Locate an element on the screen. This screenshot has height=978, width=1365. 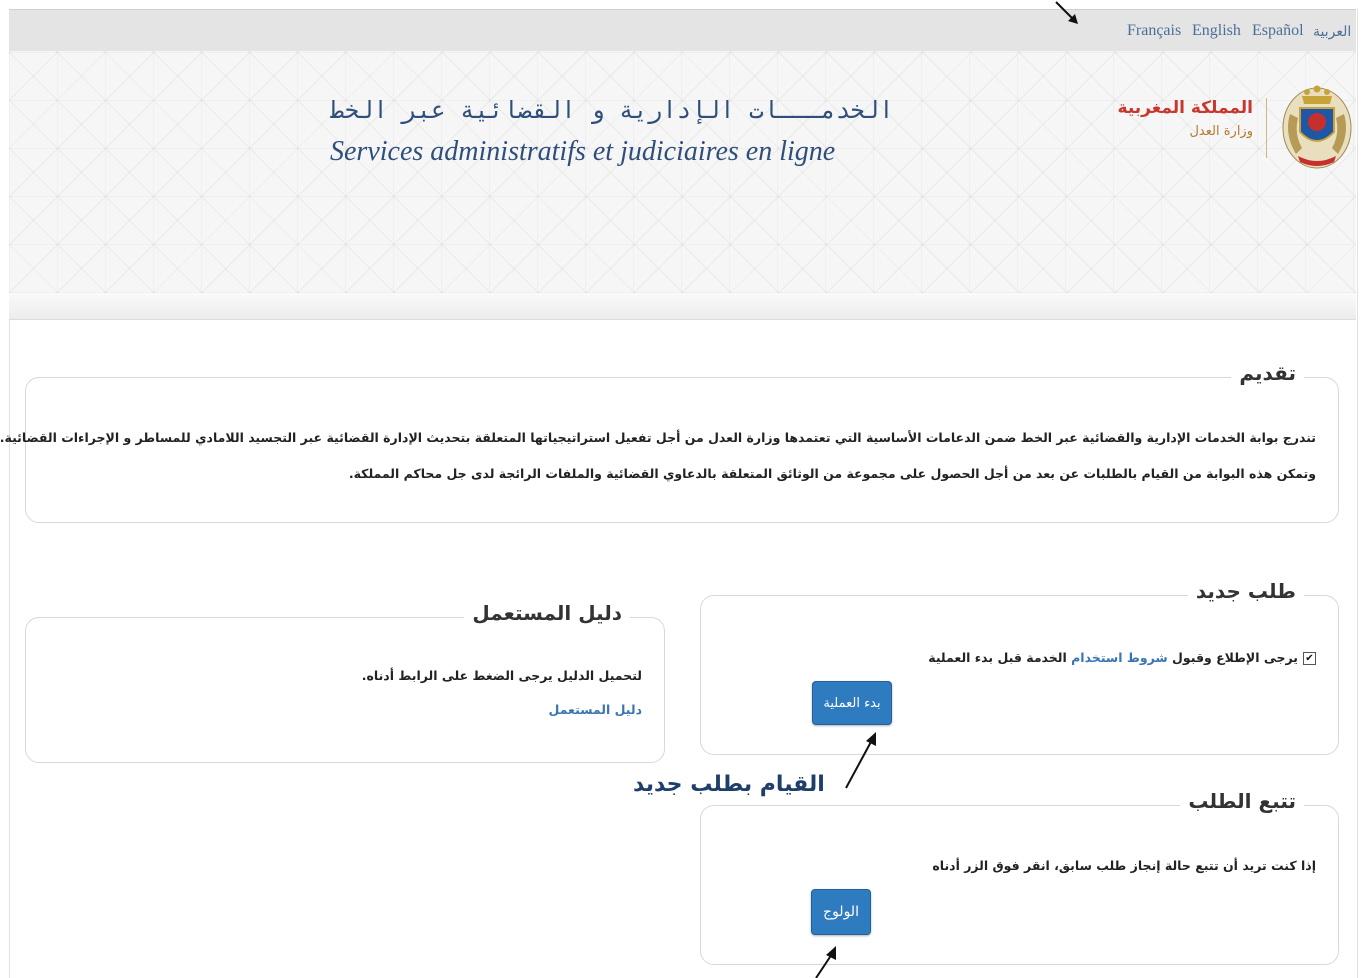
track-request-legend: تتبع الطلب is located at coordinates (1242, 801).